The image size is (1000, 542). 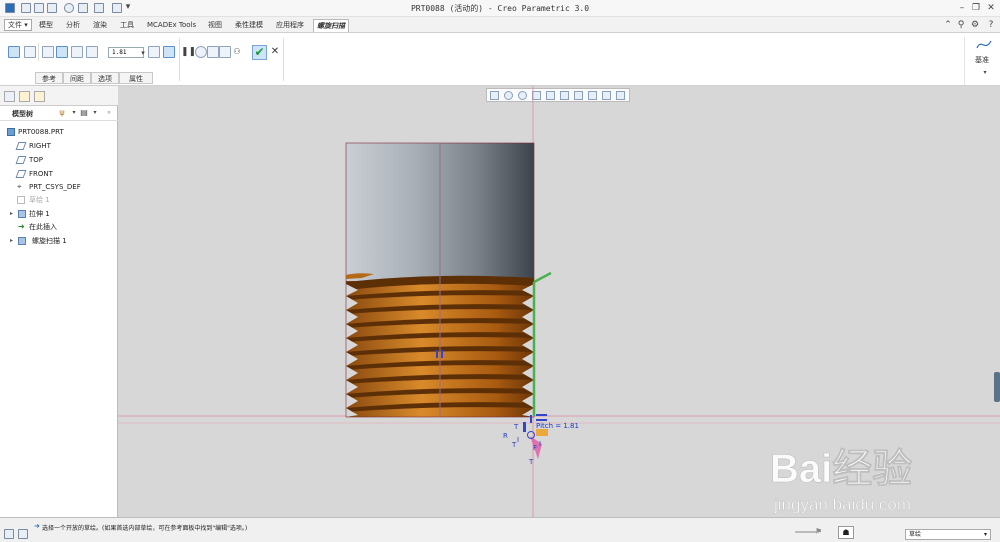 I want to click on window-title: PRT0088 (活动的) - Creo Parametric 3.0, so click(x=500, y=8).